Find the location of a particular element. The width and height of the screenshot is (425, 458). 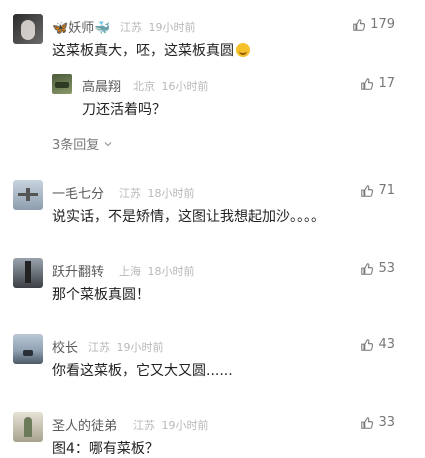

like-count: 33 is located at coordinates (386, 422).